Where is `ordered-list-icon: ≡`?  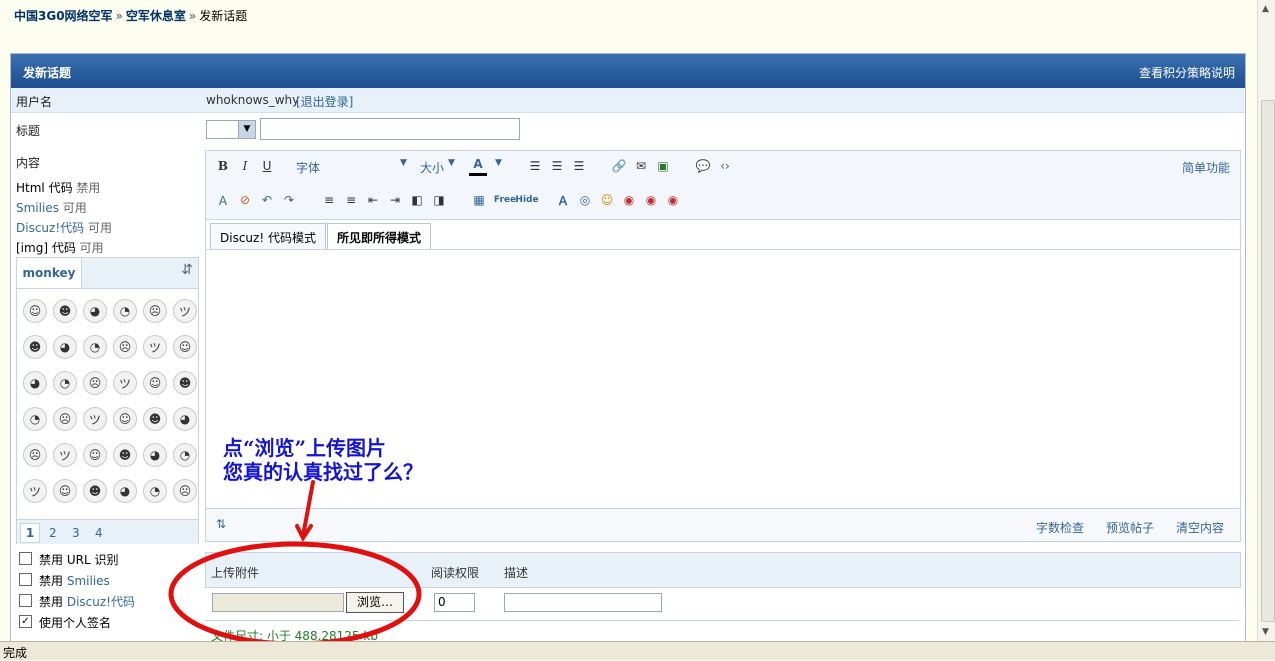
ordered-list-icon: ≡ is located at coordinates (329, 200).